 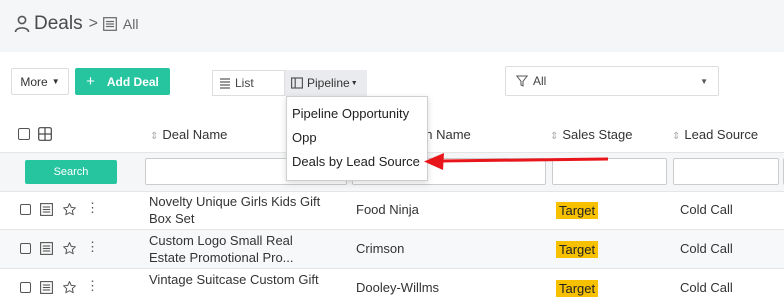 I want to click on page-title: Deals, so click(x=58, y=24).